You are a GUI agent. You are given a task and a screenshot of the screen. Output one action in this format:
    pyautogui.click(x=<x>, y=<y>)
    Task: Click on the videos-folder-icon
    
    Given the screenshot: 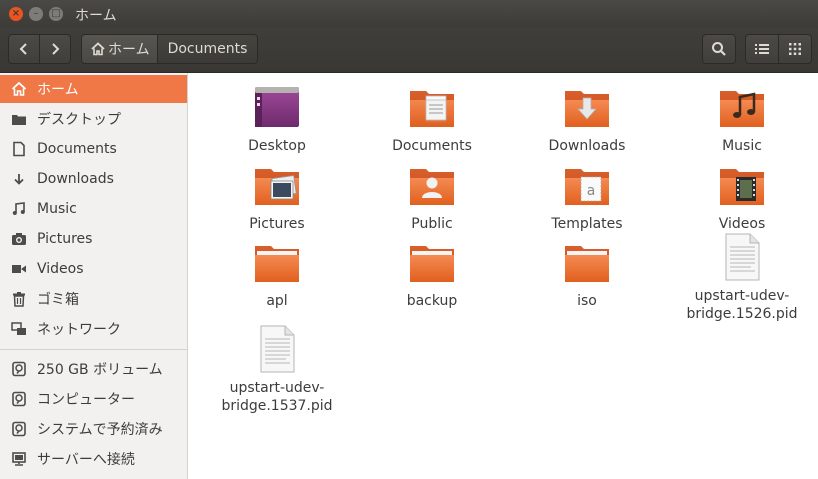 What is the action you would take?
    pyautogui.click(x=742, y=187)
    